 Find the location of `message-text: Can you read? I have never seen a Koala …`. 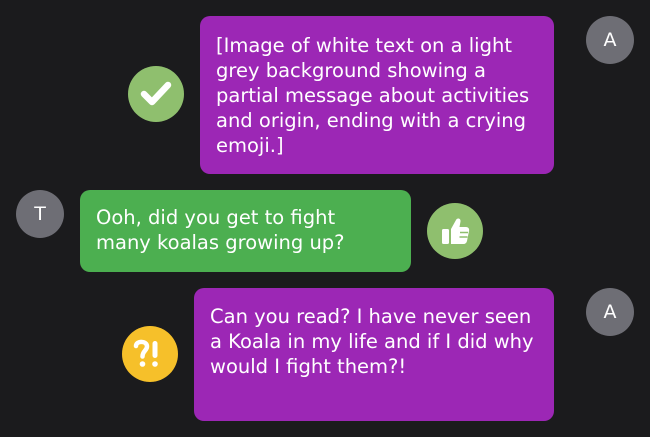

message-text: Can you read? I have never seen a Koala … is located at coordinates (372, 341).